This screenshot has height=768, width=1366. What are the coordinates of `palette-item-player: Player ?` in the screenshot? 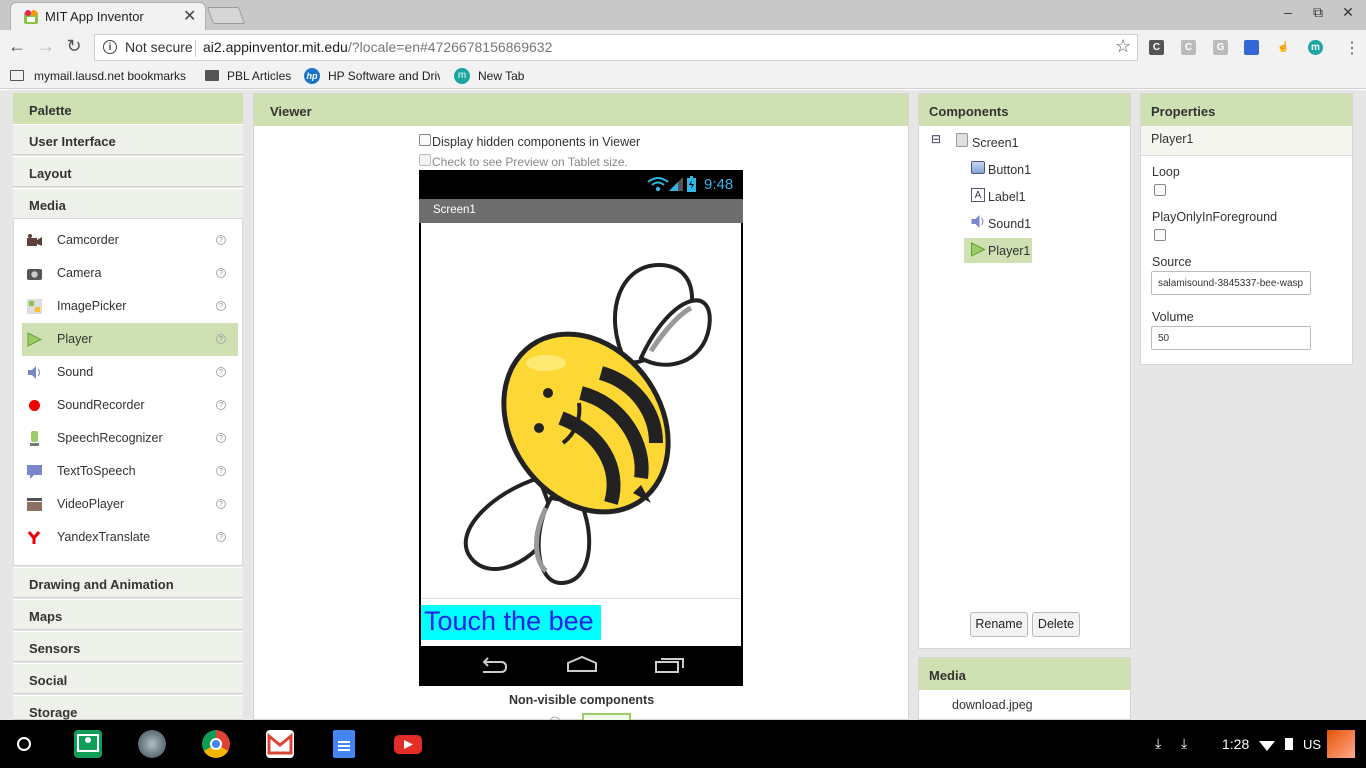 It's located at (130, 339).